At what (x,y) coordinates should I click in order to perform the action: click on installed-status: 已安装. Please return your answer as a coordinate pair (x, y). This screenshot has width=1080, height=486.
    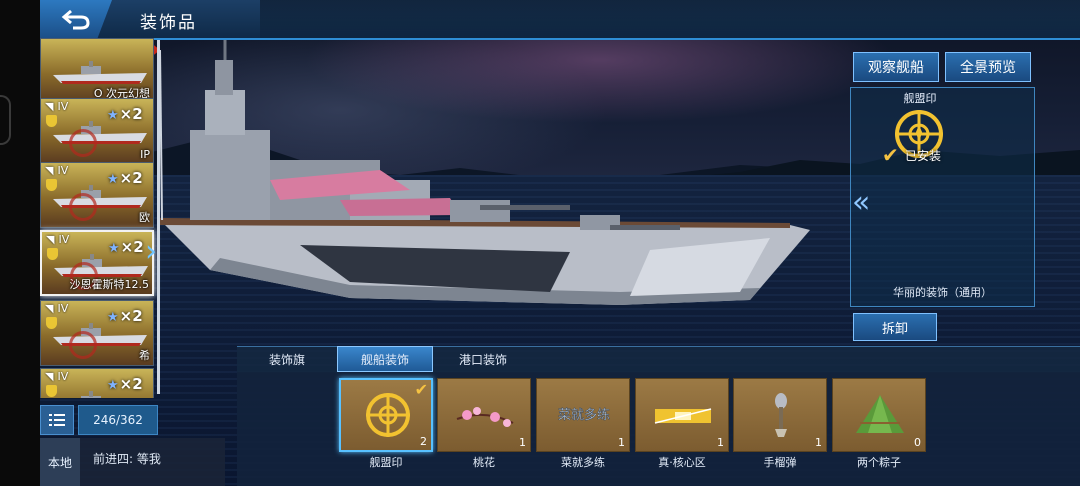
    Looking at the image, I should click on (923, 156).